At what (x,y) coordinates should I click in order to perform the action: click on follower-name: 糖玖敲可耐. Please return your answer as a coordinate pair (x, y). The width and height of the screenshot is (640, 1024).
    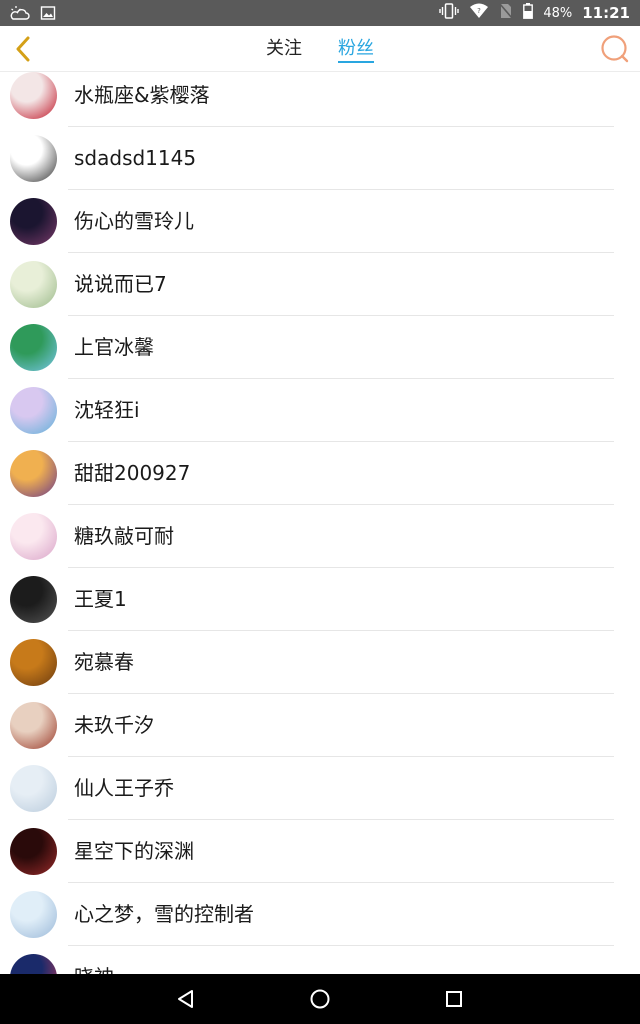
    Looking at the image, I should click on (124, 536).